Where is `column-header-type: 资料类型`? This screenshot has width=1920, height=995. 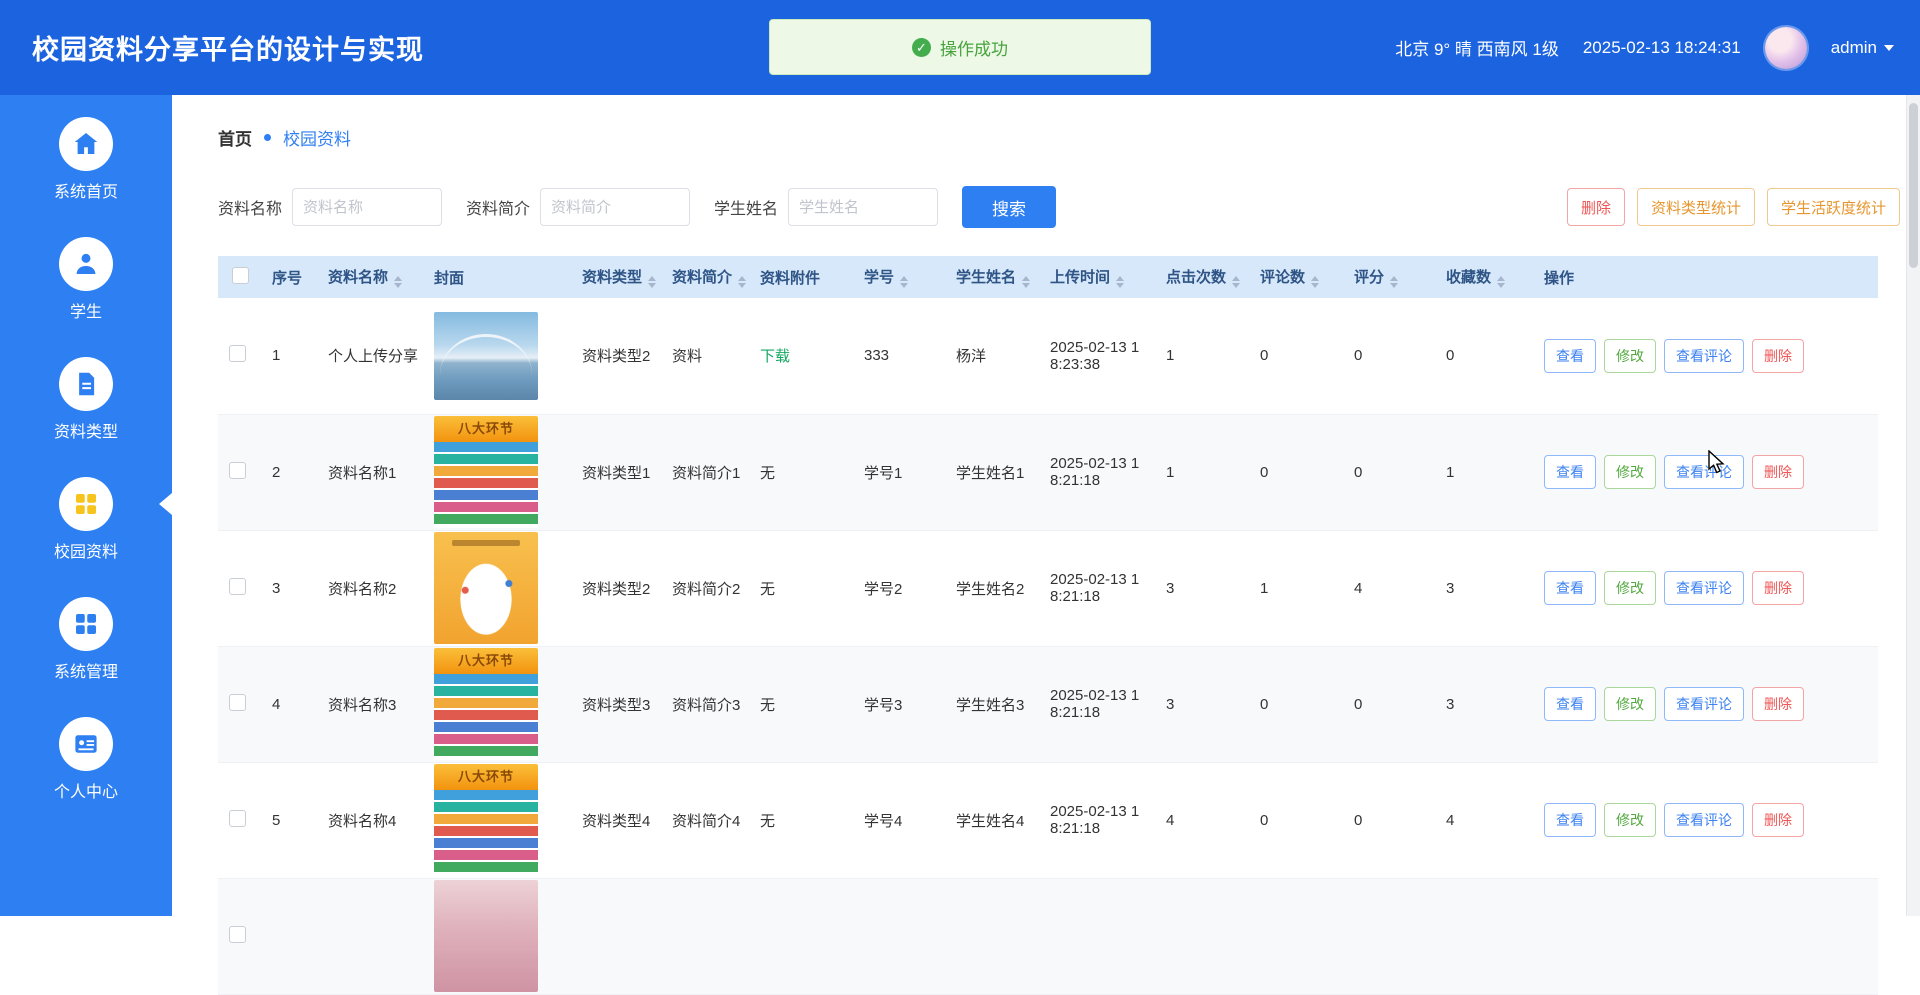 column-header-type: 资料类型 is located at coordinates (617, 277).